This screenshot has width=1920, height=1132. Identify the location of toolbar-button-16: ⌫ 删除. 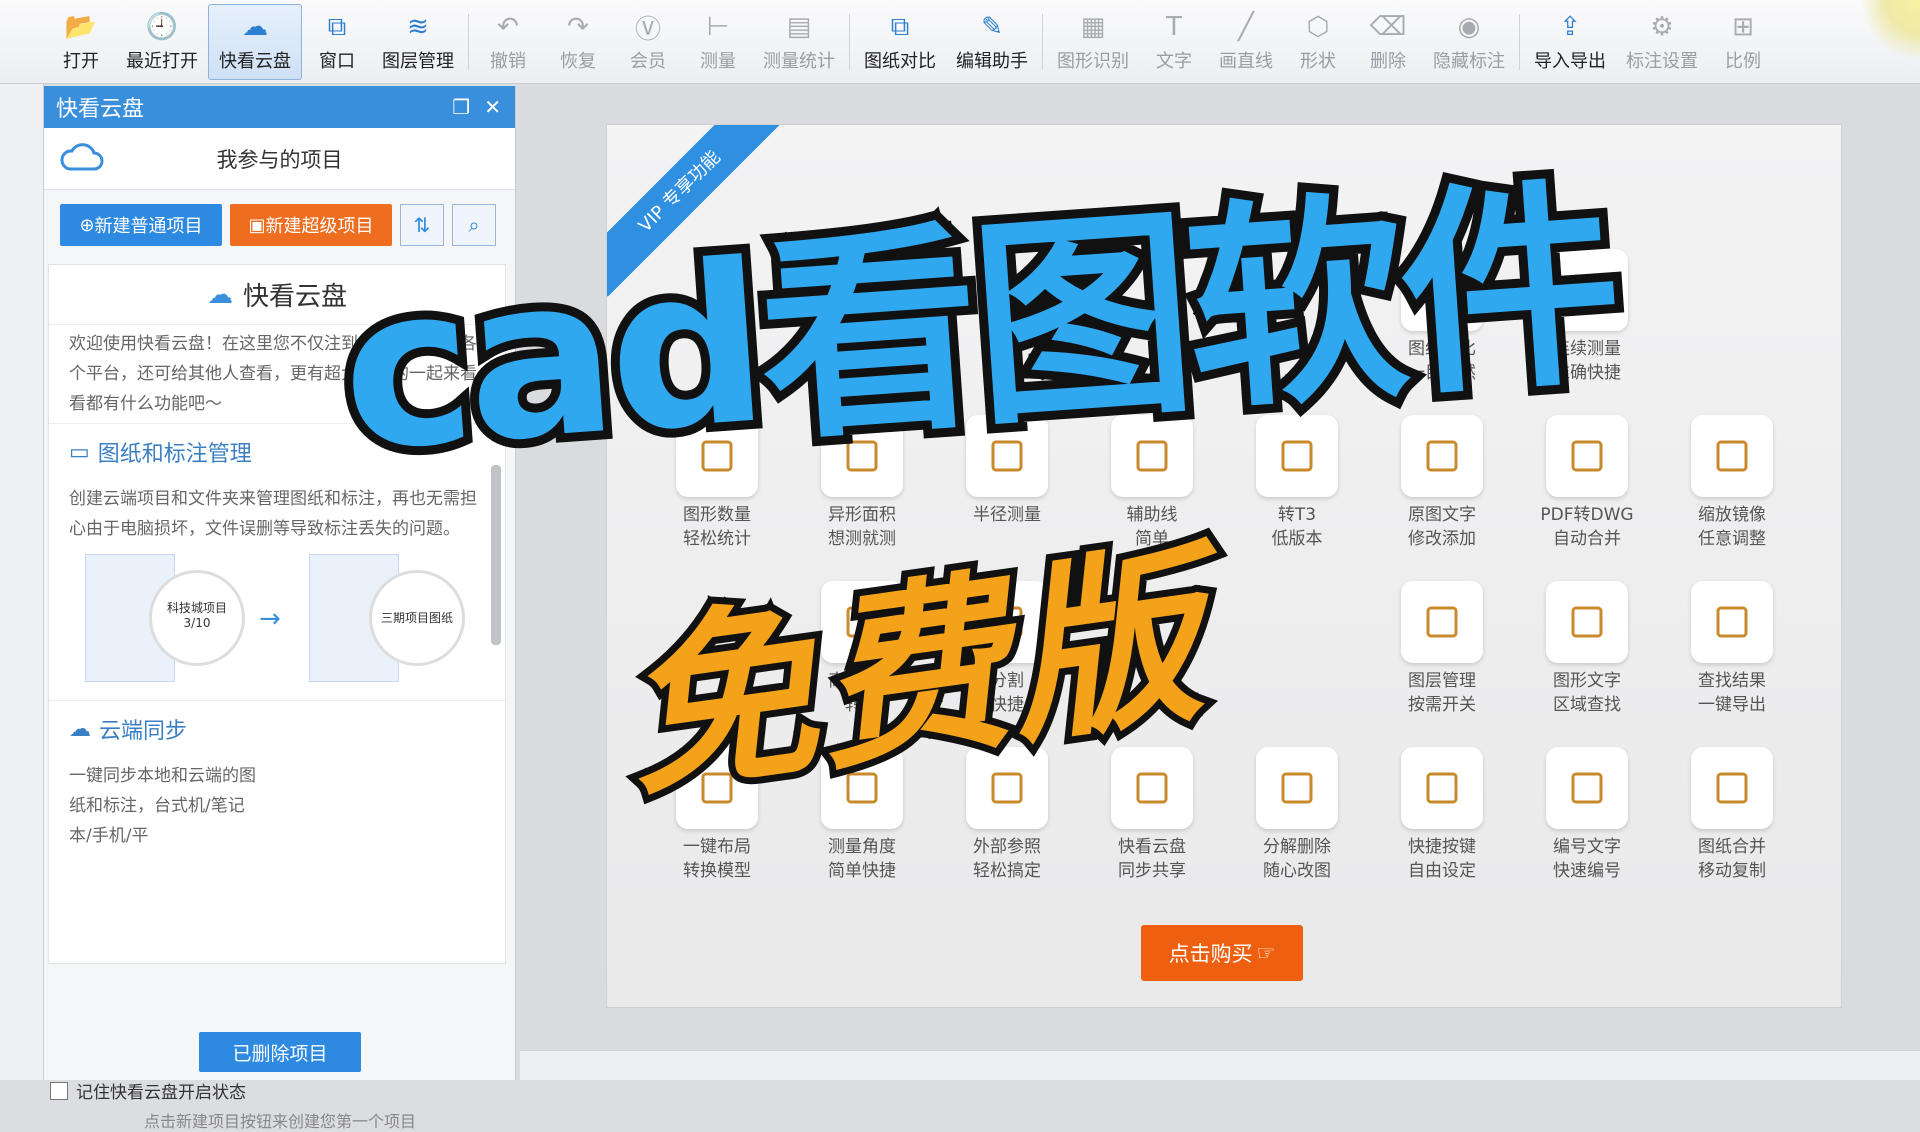
(1388, 42).